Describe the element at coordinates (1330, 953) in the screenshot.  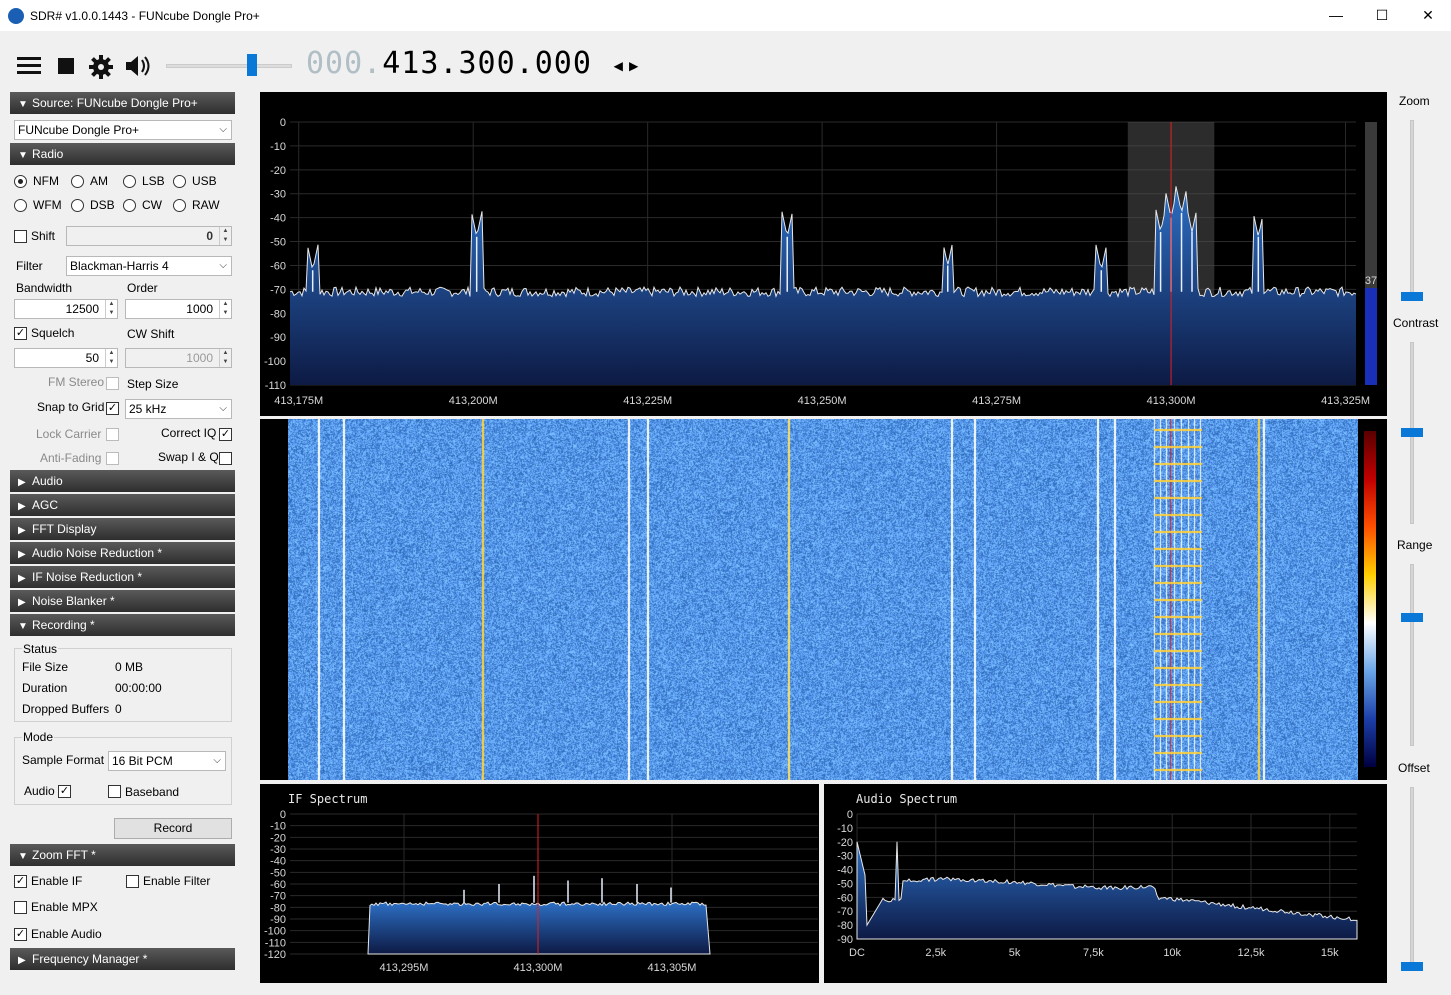
I see `x-tick-label: 15k` at that location.